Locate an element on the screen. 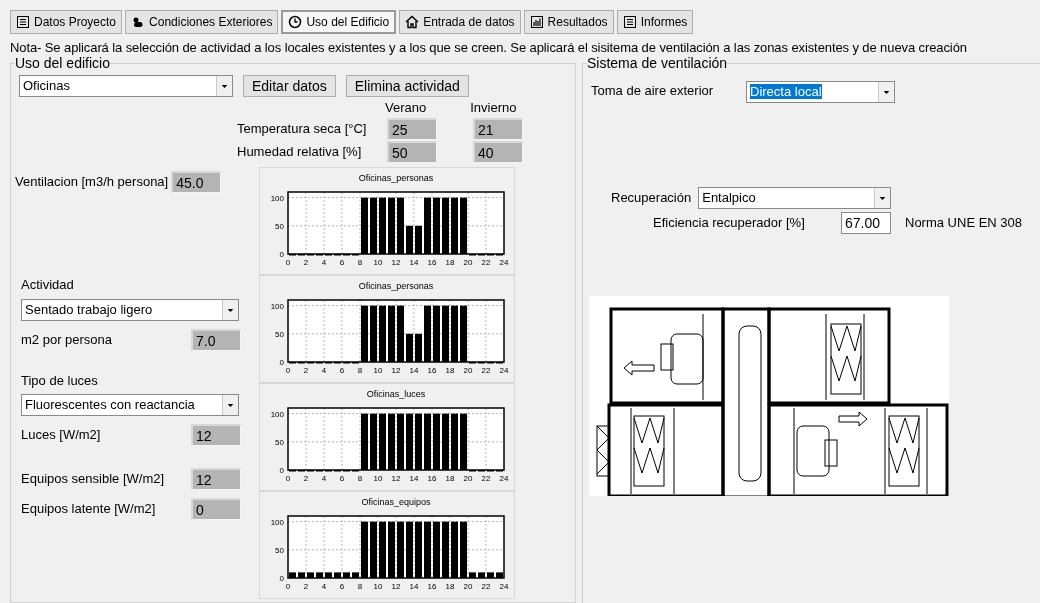  input-field: 50 is located at coordinates (412, 152).